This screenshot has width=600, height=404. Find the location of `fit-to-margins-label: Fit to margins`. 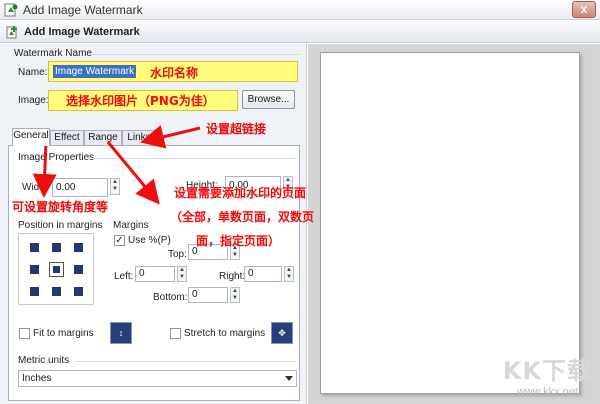

fit-to-margins-label: Fit to margins is located at coordinates (63, 333).